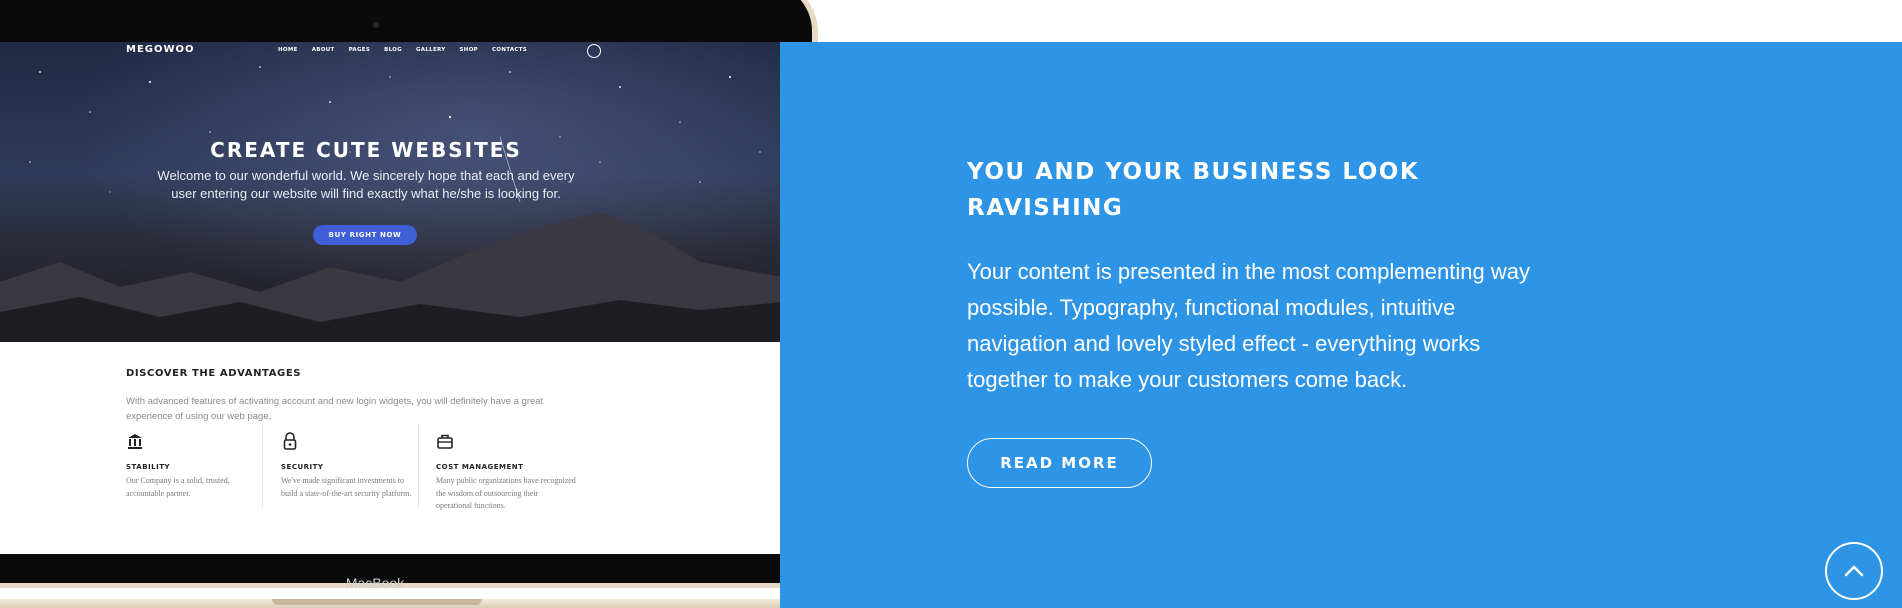  What do you see at coordinates (360, 50) in the screenshot?
I see `nav-pages: PAGES` at bounding box center [360, 50].